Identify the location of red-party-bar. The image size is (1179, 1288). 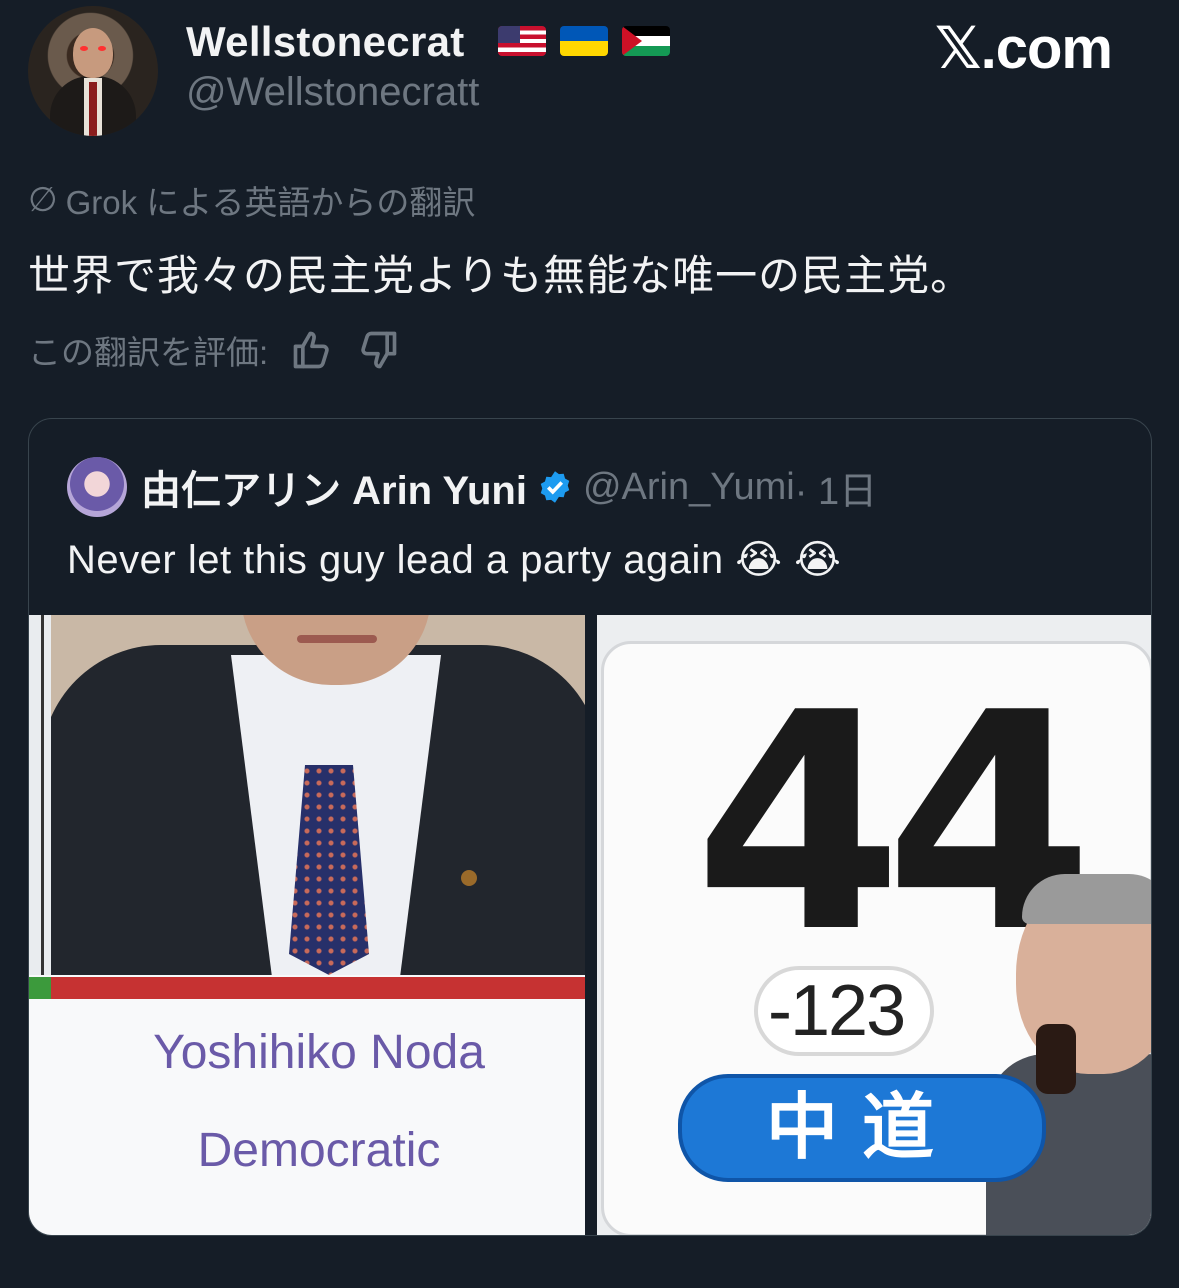
(318, 988).